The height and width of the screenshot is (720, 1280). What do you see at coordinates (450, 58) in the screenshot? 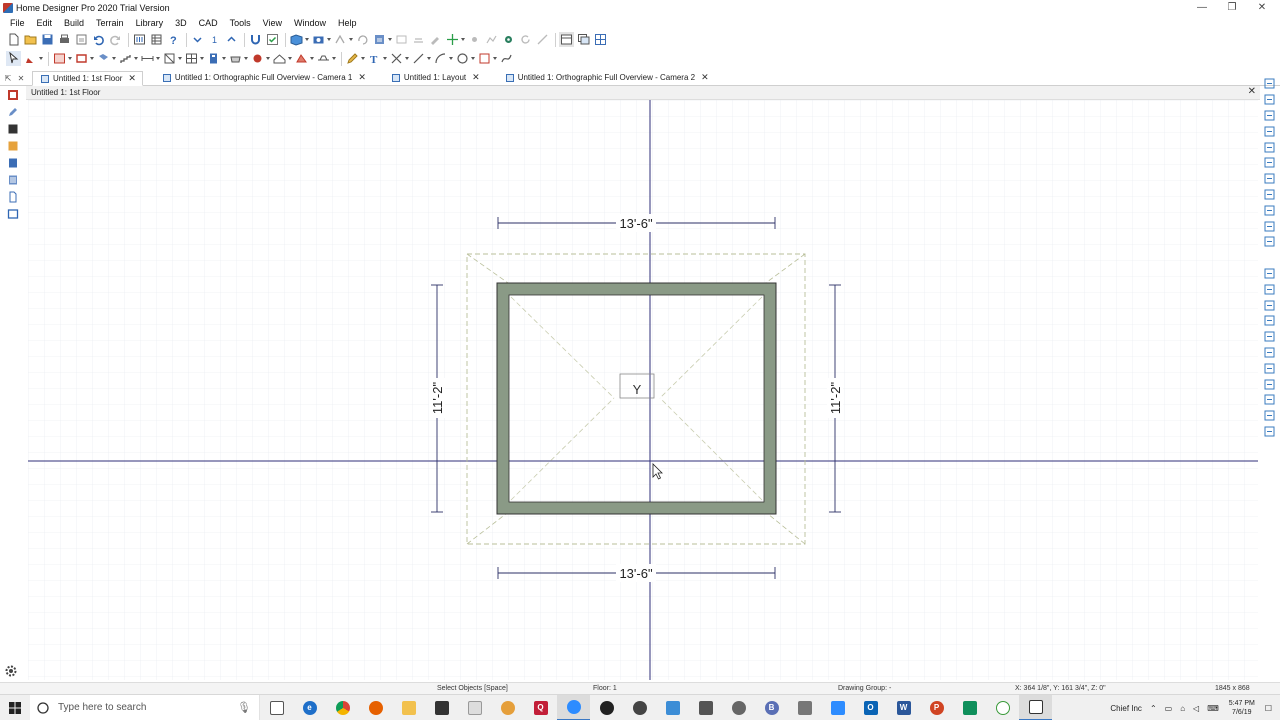
I see `arc-dropdown` at bounding box center [450, 58].